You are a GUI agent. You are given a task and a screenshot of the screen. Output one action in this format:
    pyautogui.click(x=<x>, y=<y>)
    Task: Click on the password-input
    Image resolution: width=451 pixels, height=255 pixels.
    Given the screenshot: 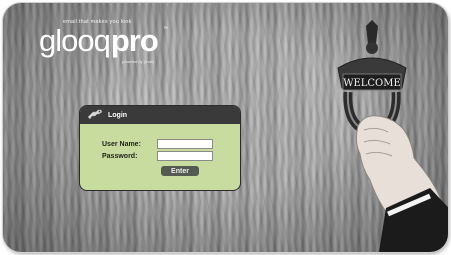 What is the action you would take?
    pyautogui.click(x=185, y=156)
    